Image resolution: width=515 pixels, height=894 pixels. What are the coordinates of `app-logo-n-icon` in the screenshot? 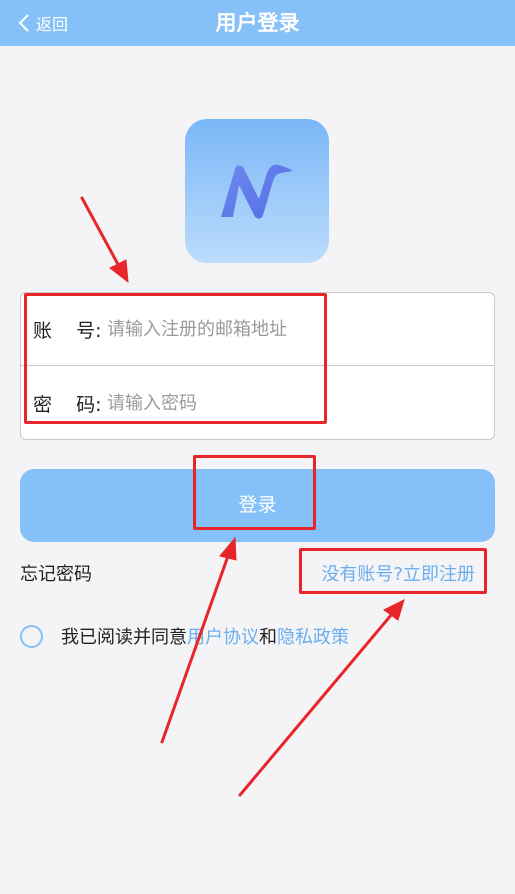 It's located at (257, 191).